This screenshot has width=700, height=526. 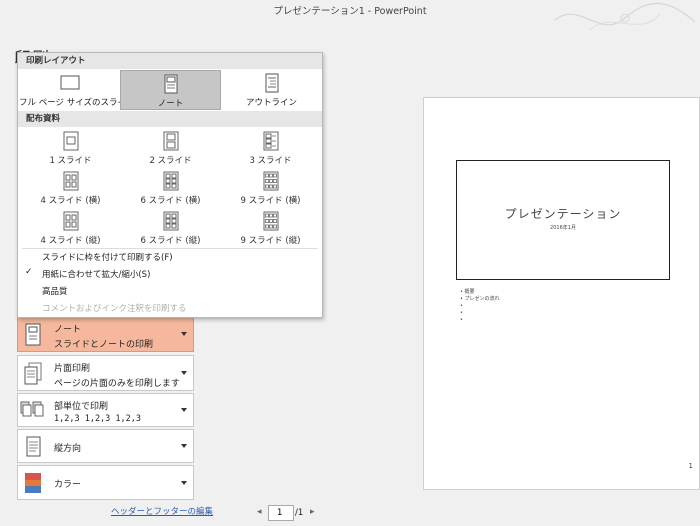 What do you see at coordinates (29, 272) in the screenshot?
I see `checkmark-icon: ✓` at bounding box center [29, 272].